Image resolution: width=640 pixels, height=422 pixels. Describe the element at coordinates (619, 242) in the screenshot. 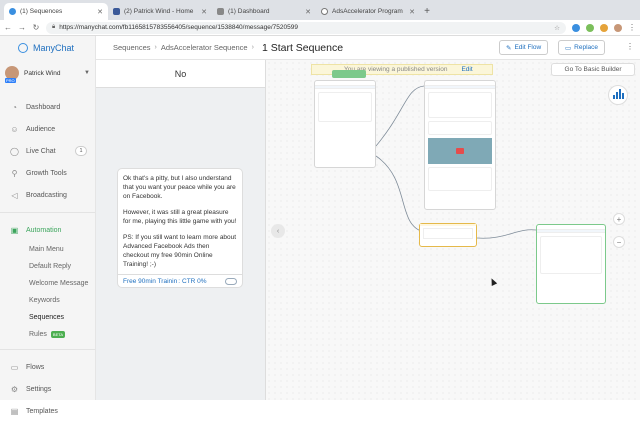

I see `zoom-out-icon: −` at that location.